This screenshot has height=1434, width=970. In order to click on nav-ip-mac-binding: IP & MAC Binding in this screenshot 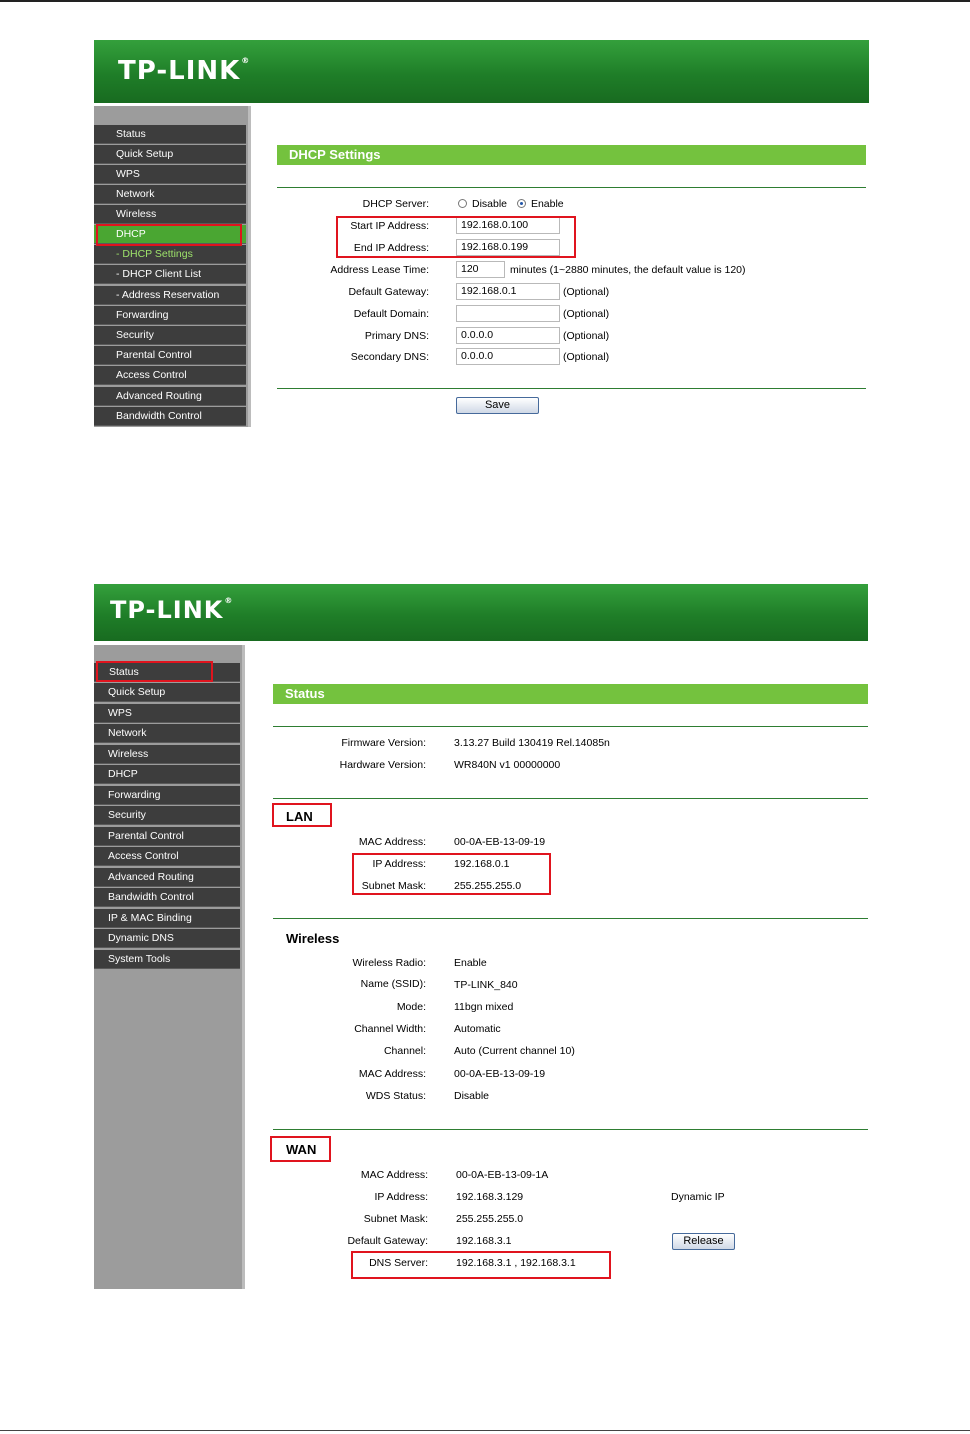, I will do `click(167, 918)`.